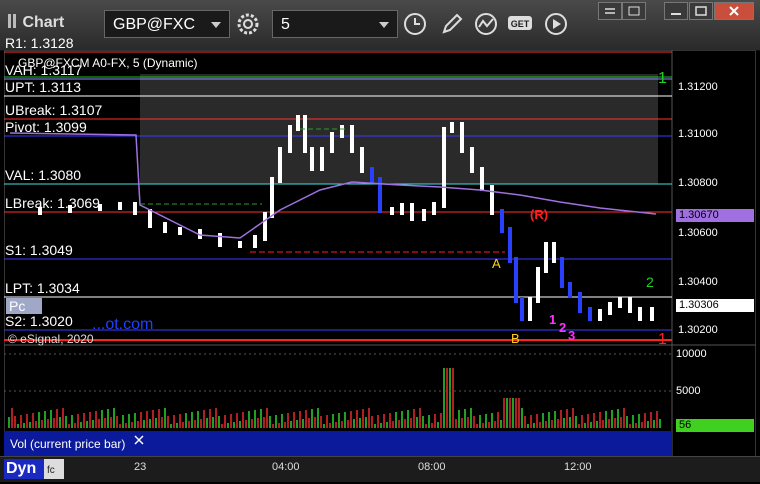 The width and height of the screenshot is (760, 484). I want to click on level-label: LPT: 1.3034, so click(42, 288).